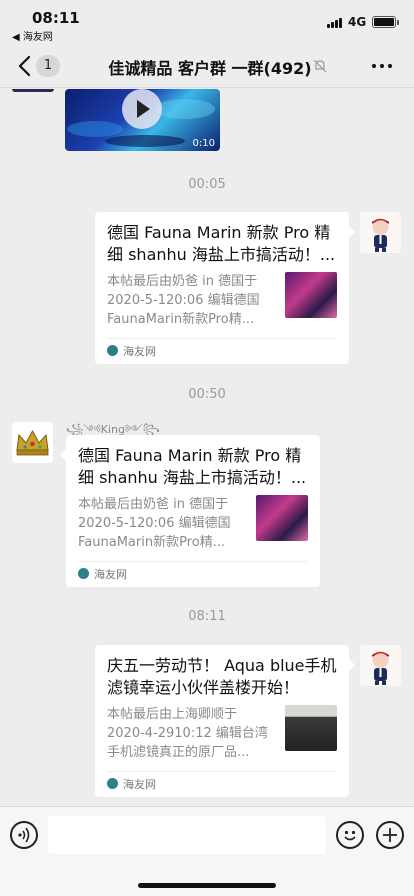 This screenshot has width=414, height=896. Describe the element at coordinates (142, 109) in the screenshot. I see `play-icon` at that location.